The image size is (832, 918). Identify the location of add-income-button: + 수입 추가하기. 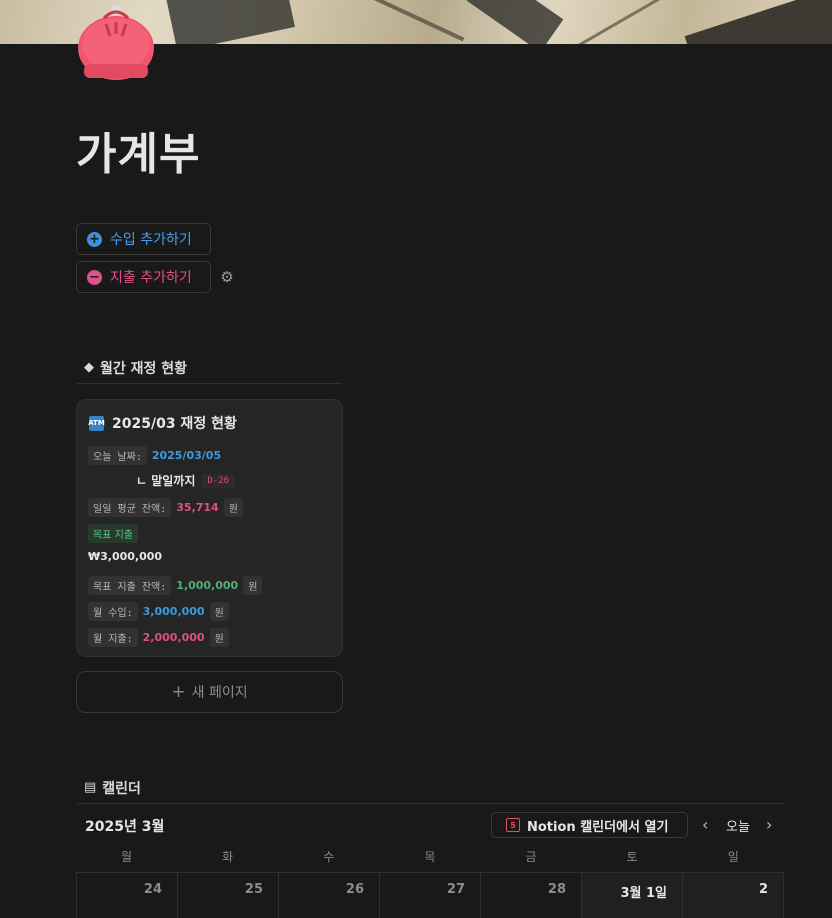
(143, 239).